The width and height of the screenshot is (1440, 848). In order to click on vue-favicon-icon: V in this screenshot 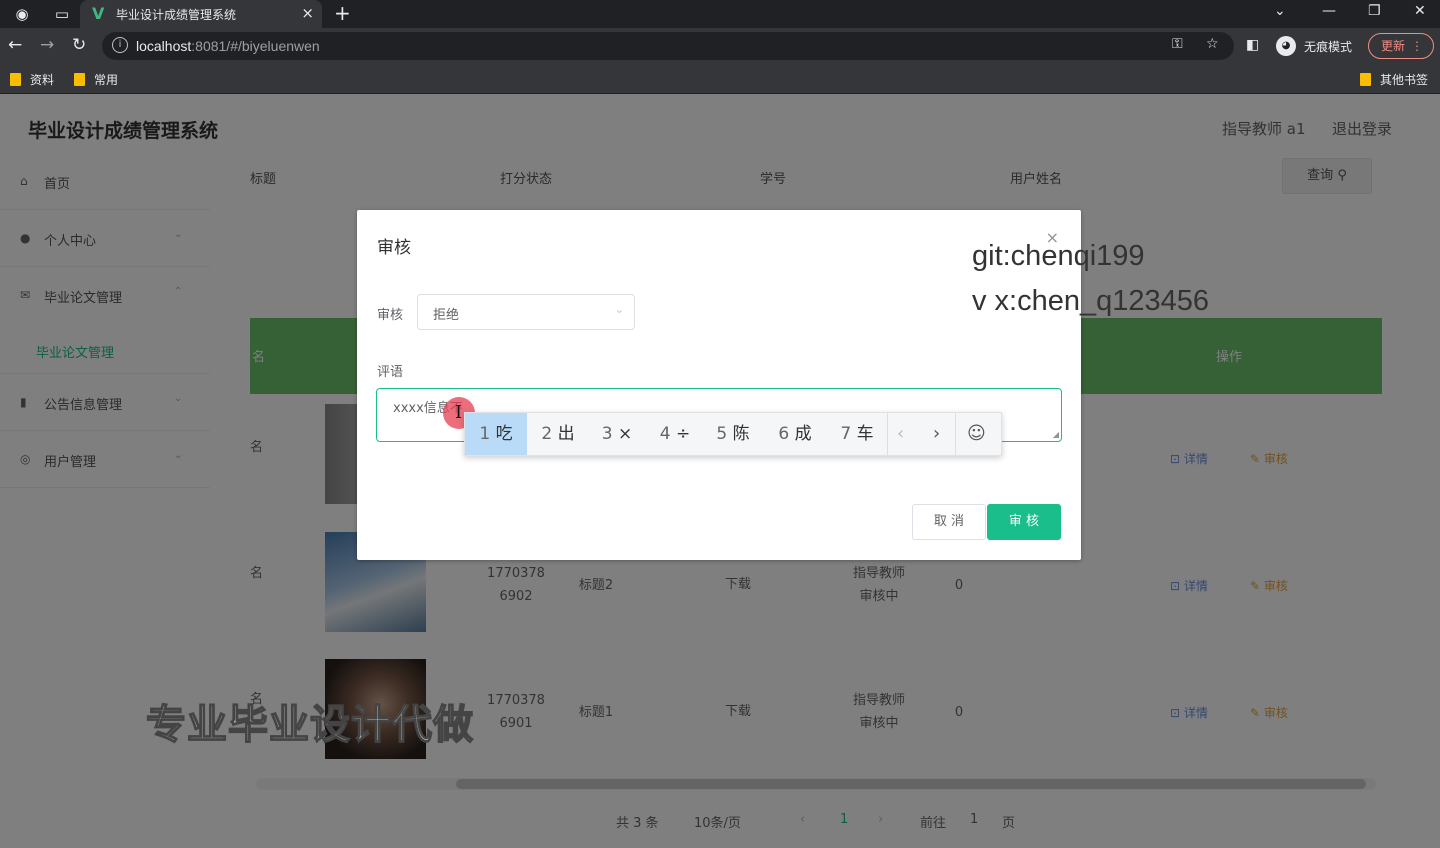, I will do `click(98, 13)`.